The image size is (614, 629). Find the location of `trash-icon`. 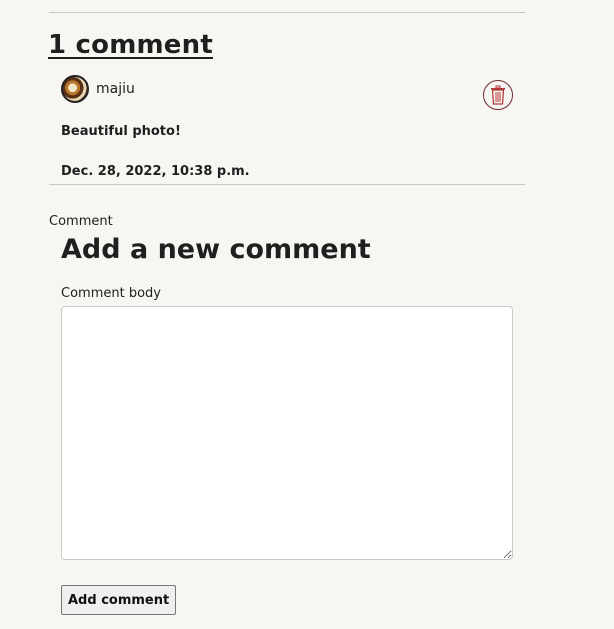

trash-icon is located at coordinates (498, 95).